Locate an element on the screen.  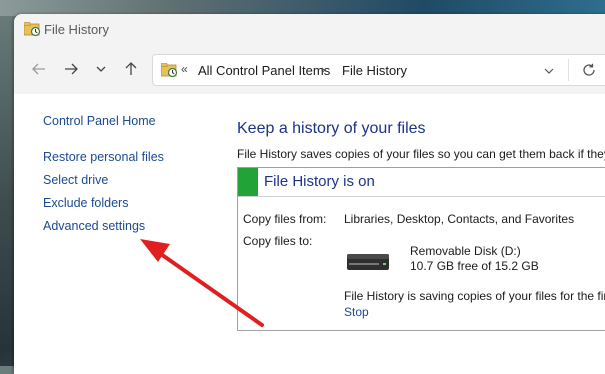
page-title: Keep a history of your files is located at coordinates (331, 128).